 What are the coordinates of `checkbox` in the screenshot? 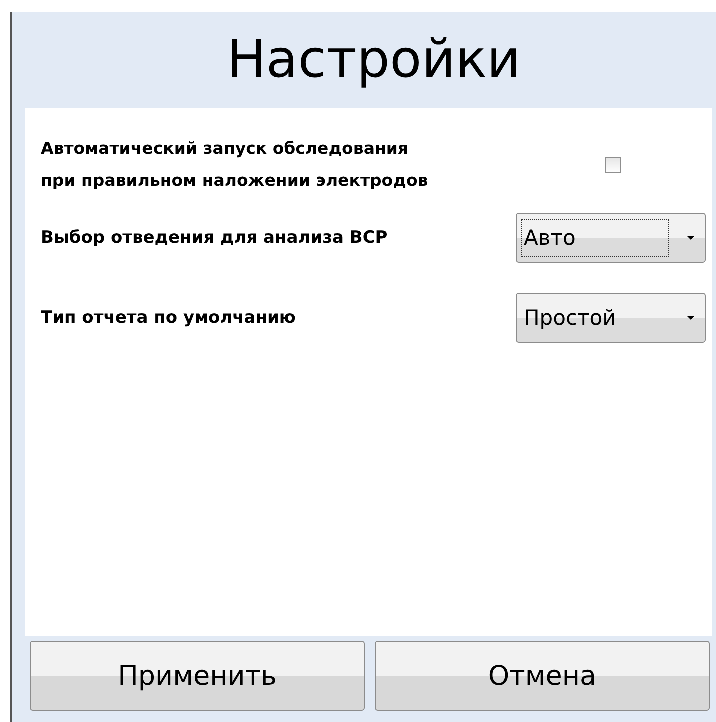 It's located at (613, 165).